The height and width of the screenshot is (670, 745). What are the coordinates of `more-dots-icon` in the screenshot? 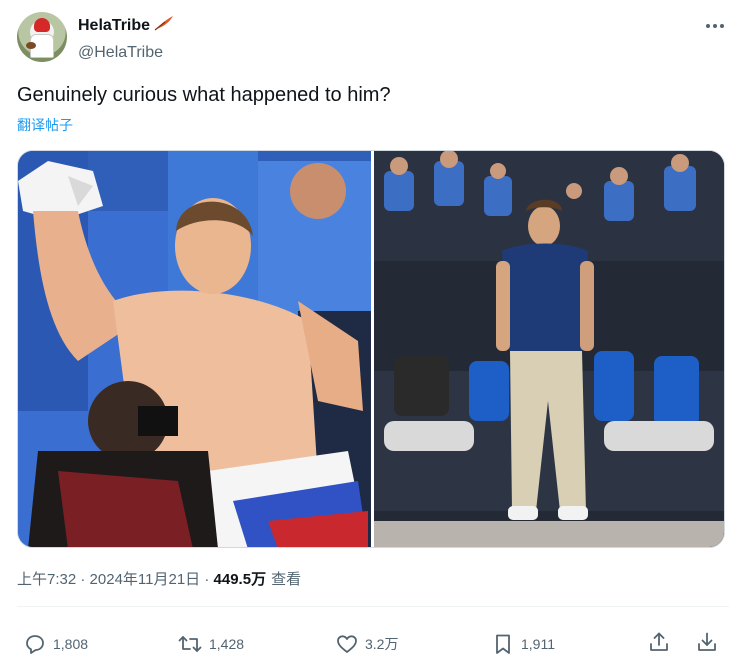 It's located at (715, 26).